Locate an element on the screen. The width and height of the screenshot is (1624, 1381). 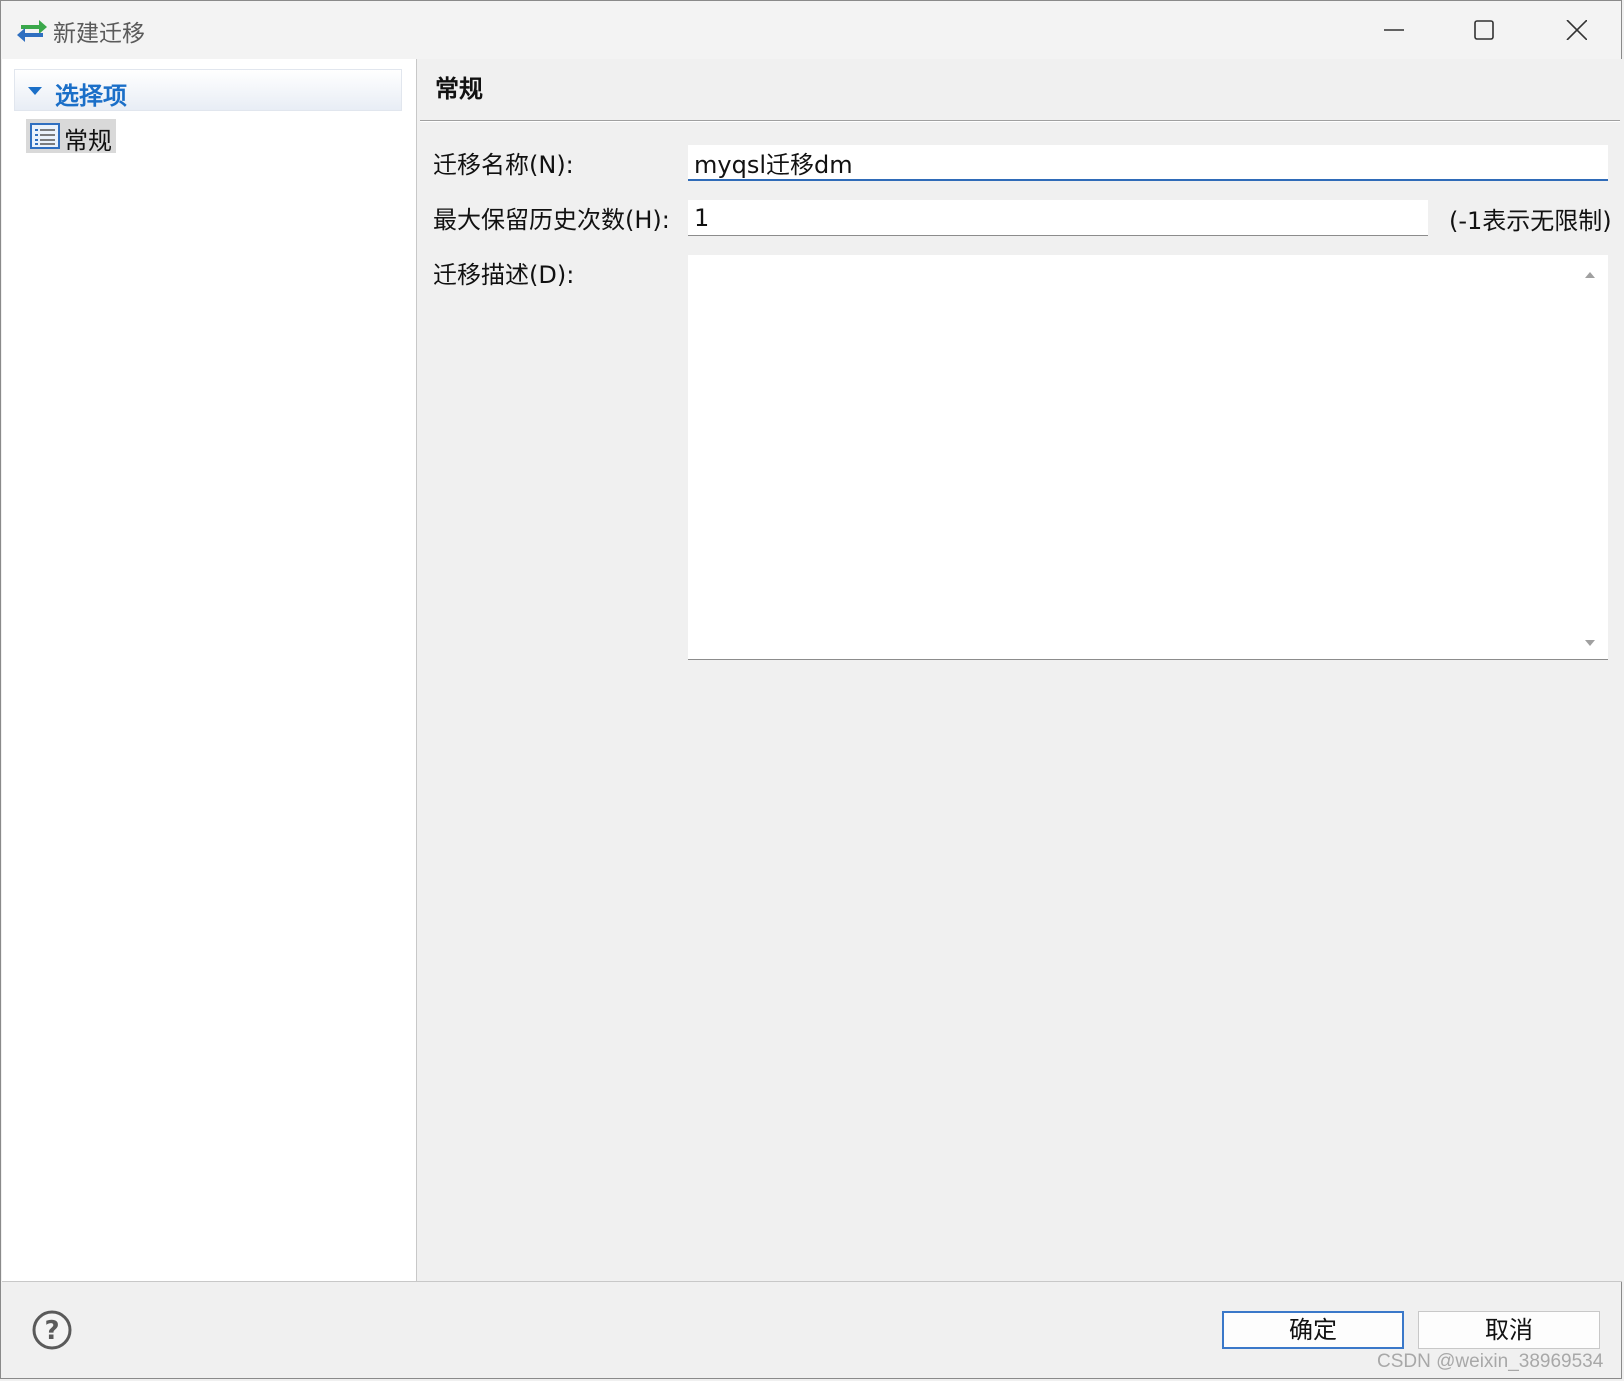
migration-name-input is located at coordinates (1148, 163).